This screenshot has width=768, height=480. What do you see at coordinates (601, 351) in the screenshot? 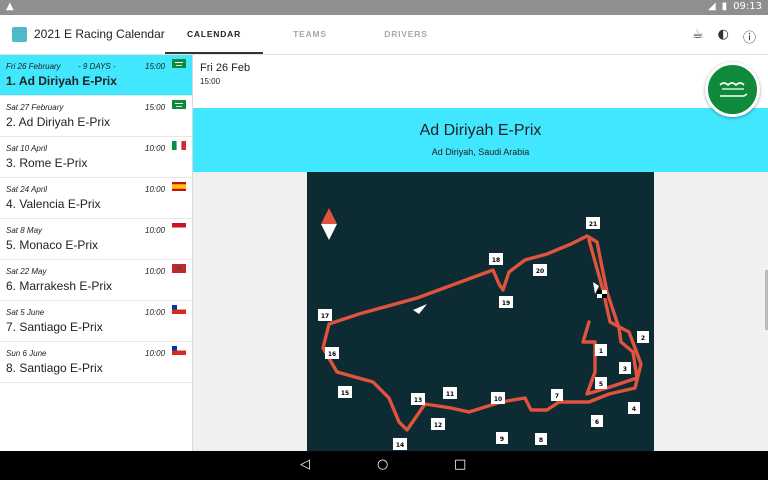
I see `svg-text: 1` at bounding box center [601, 351].